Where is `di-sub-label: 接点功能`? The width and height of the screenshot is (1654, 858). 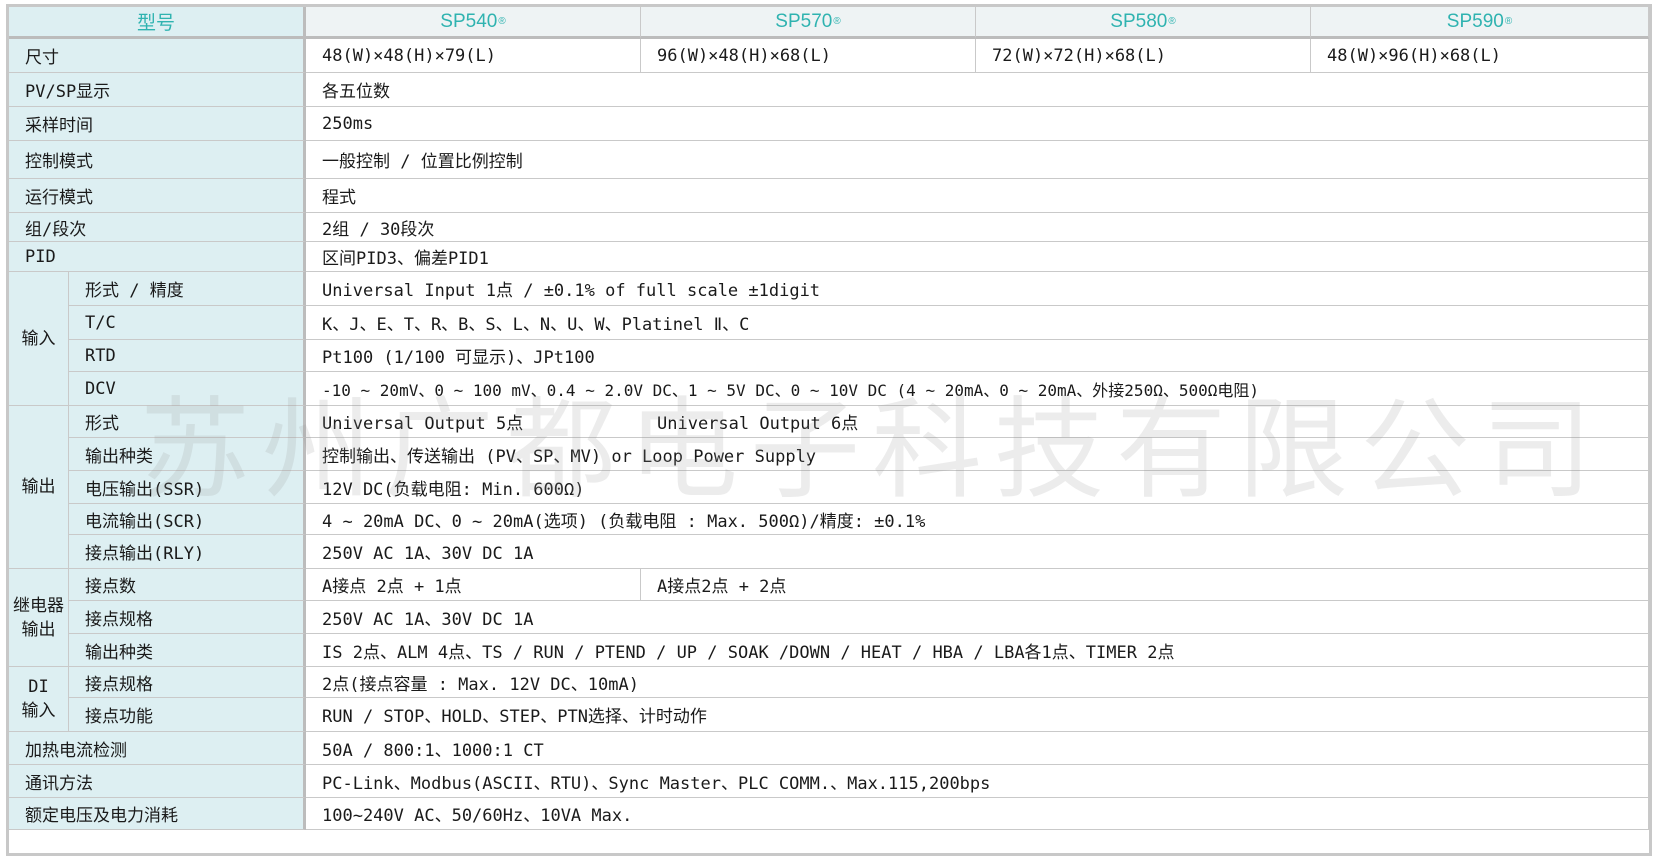
di-sub-label: 接点功能 is located at coordinates (187, 715).